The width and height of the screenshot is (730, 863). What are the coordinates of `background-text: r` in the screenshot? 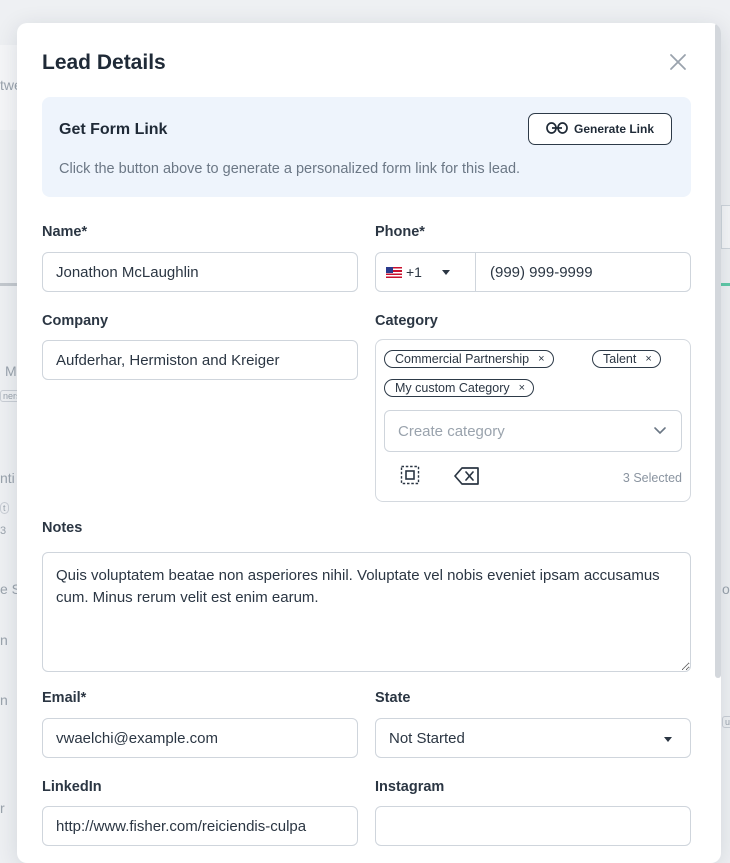 It's located at (2, 808).